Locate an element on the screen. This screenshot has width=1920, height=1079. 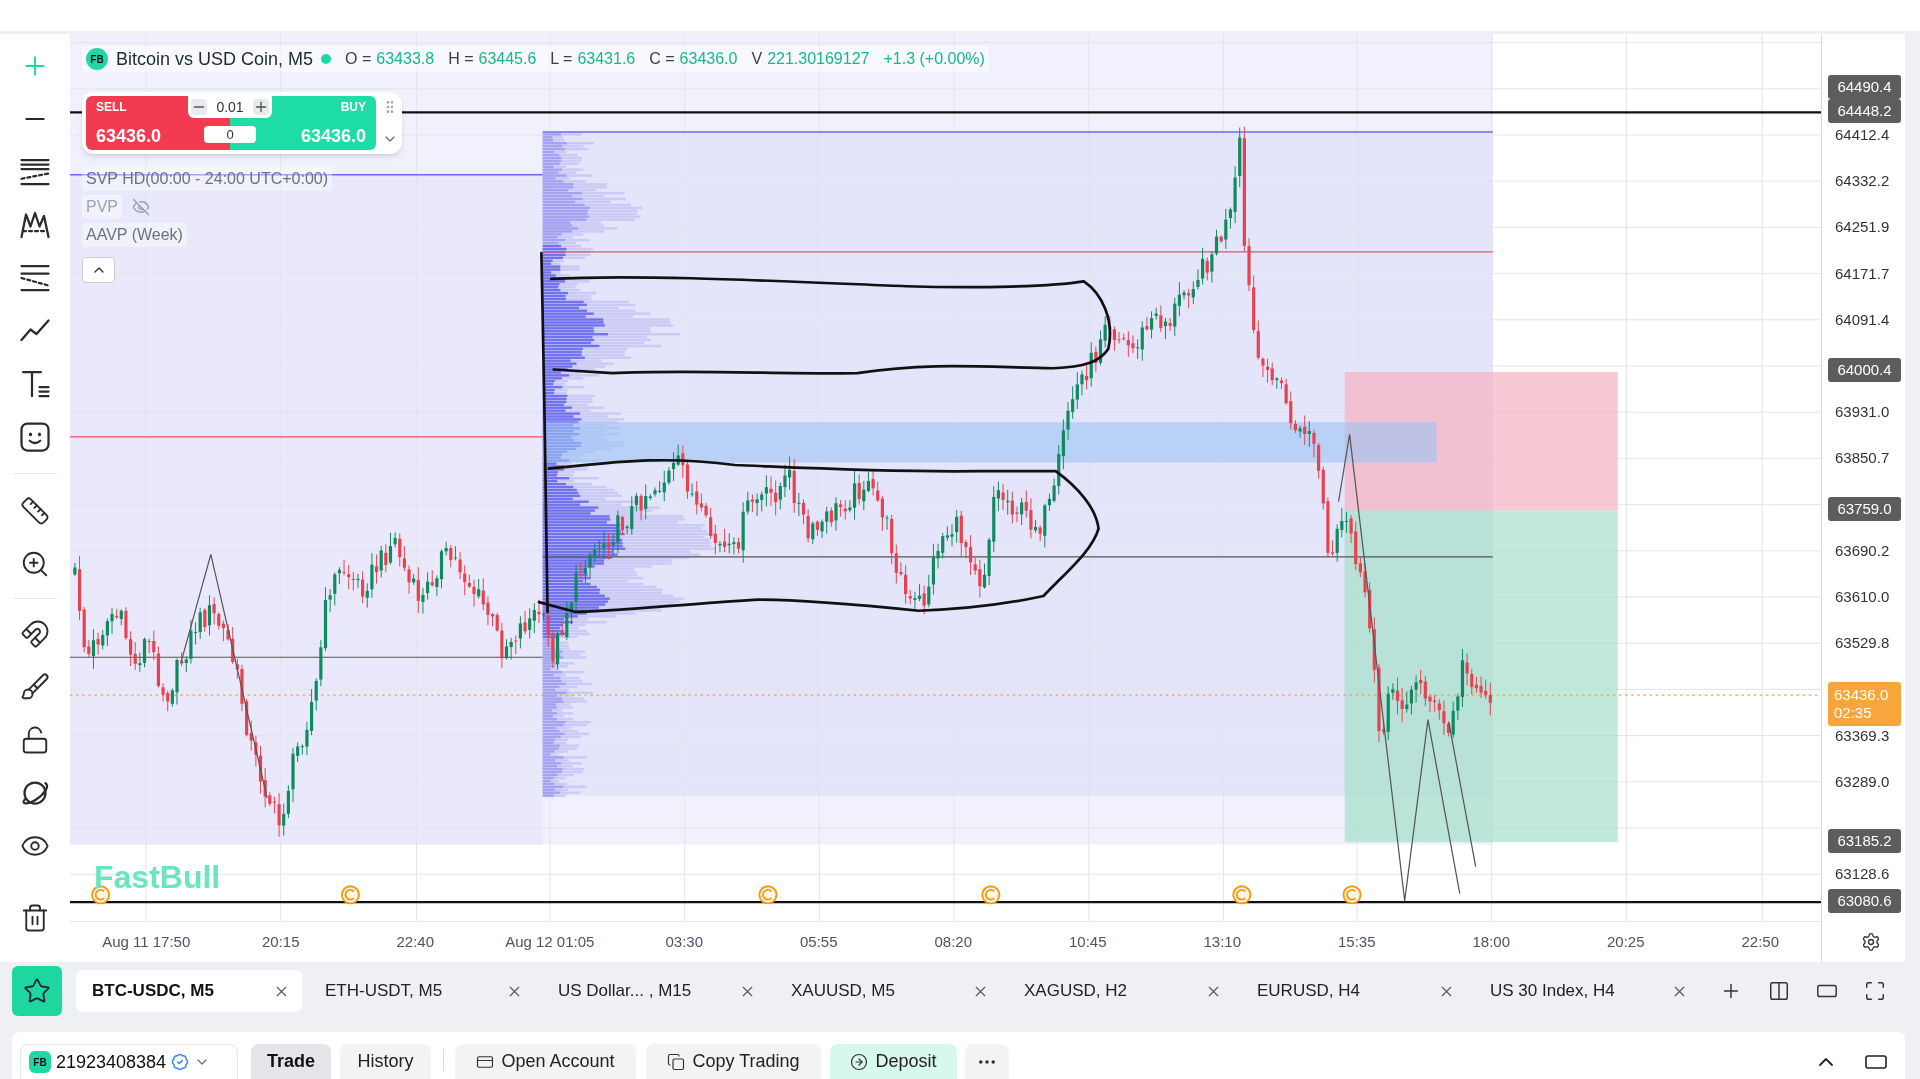
chart-tab: BTC-USDC, M5 is located at coordinates (189, 991).